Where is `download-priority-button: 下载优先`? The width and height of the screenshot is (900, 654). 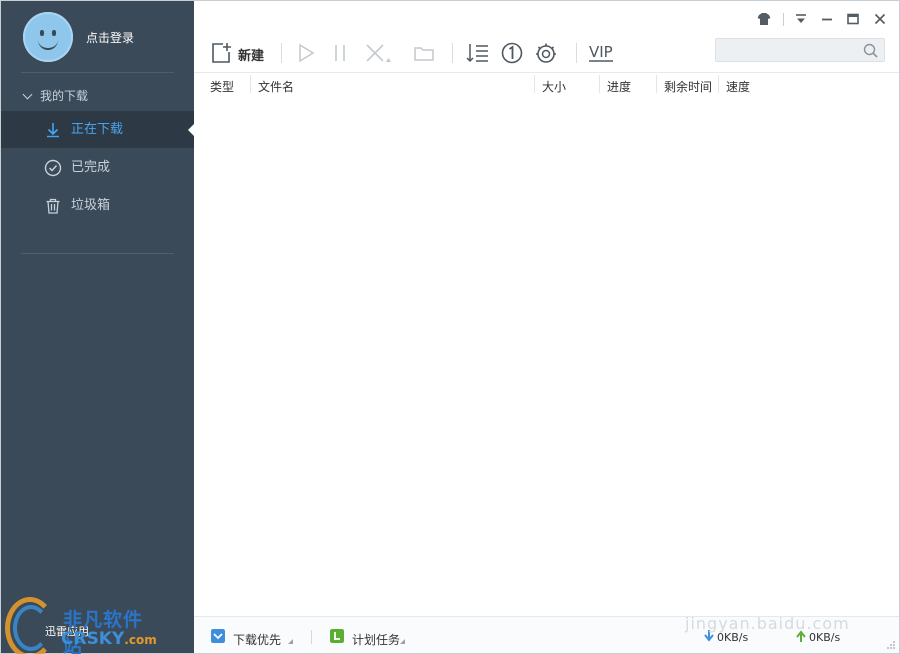 download-priority-button: 下载优先 is located at coordinates (257, 639).